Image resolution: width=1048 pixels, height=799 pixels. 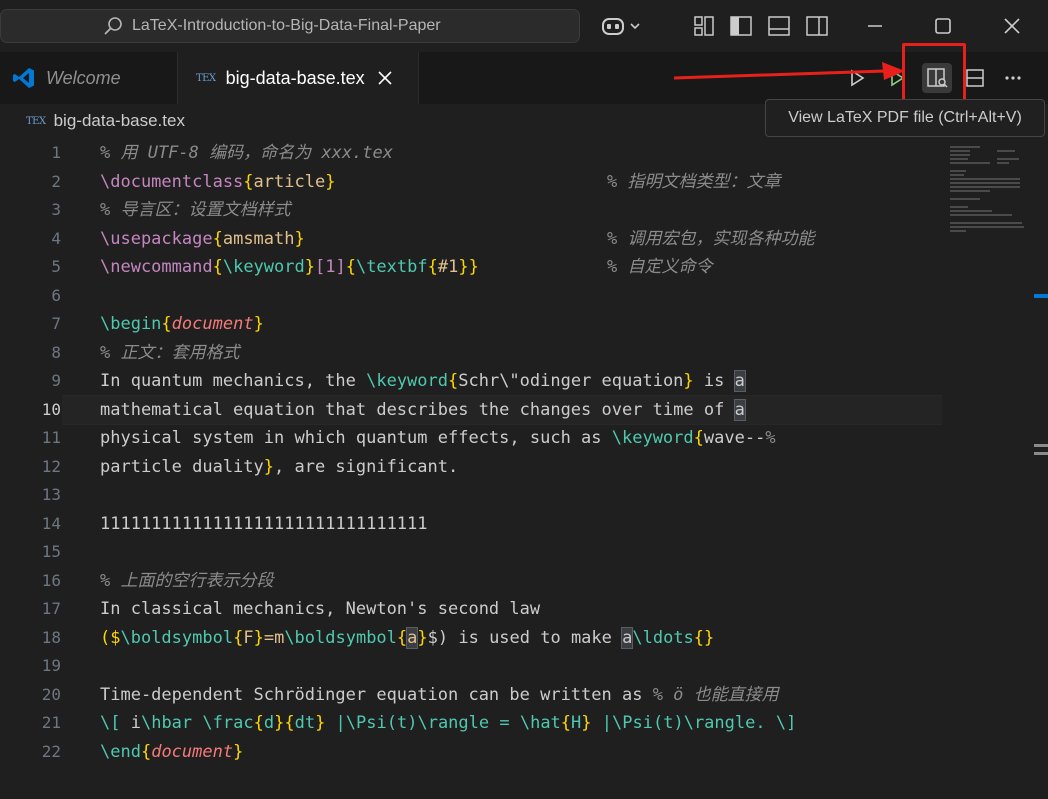 I want to click on tooltip: View LaTeX PDF file (Ctrl+Alt+V), so click(x=905, y=118).